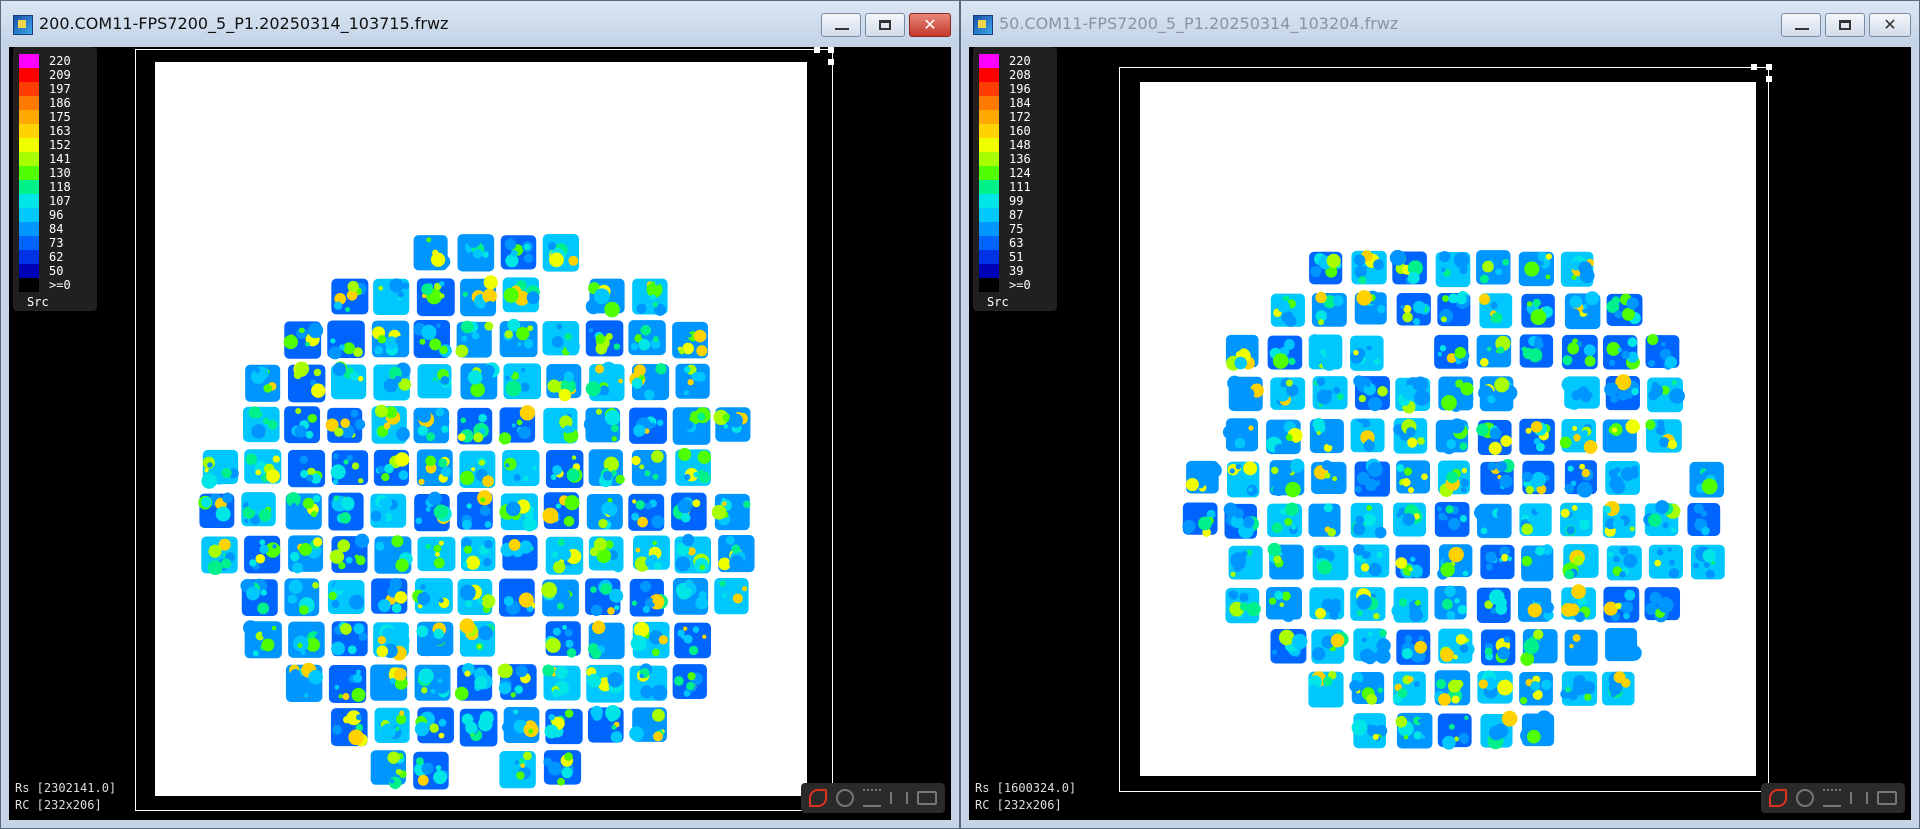  What do you see at coordinates (1016, 187) in the screenshot?
I see `legend-row: 111` at bounding box center [1016, 187].